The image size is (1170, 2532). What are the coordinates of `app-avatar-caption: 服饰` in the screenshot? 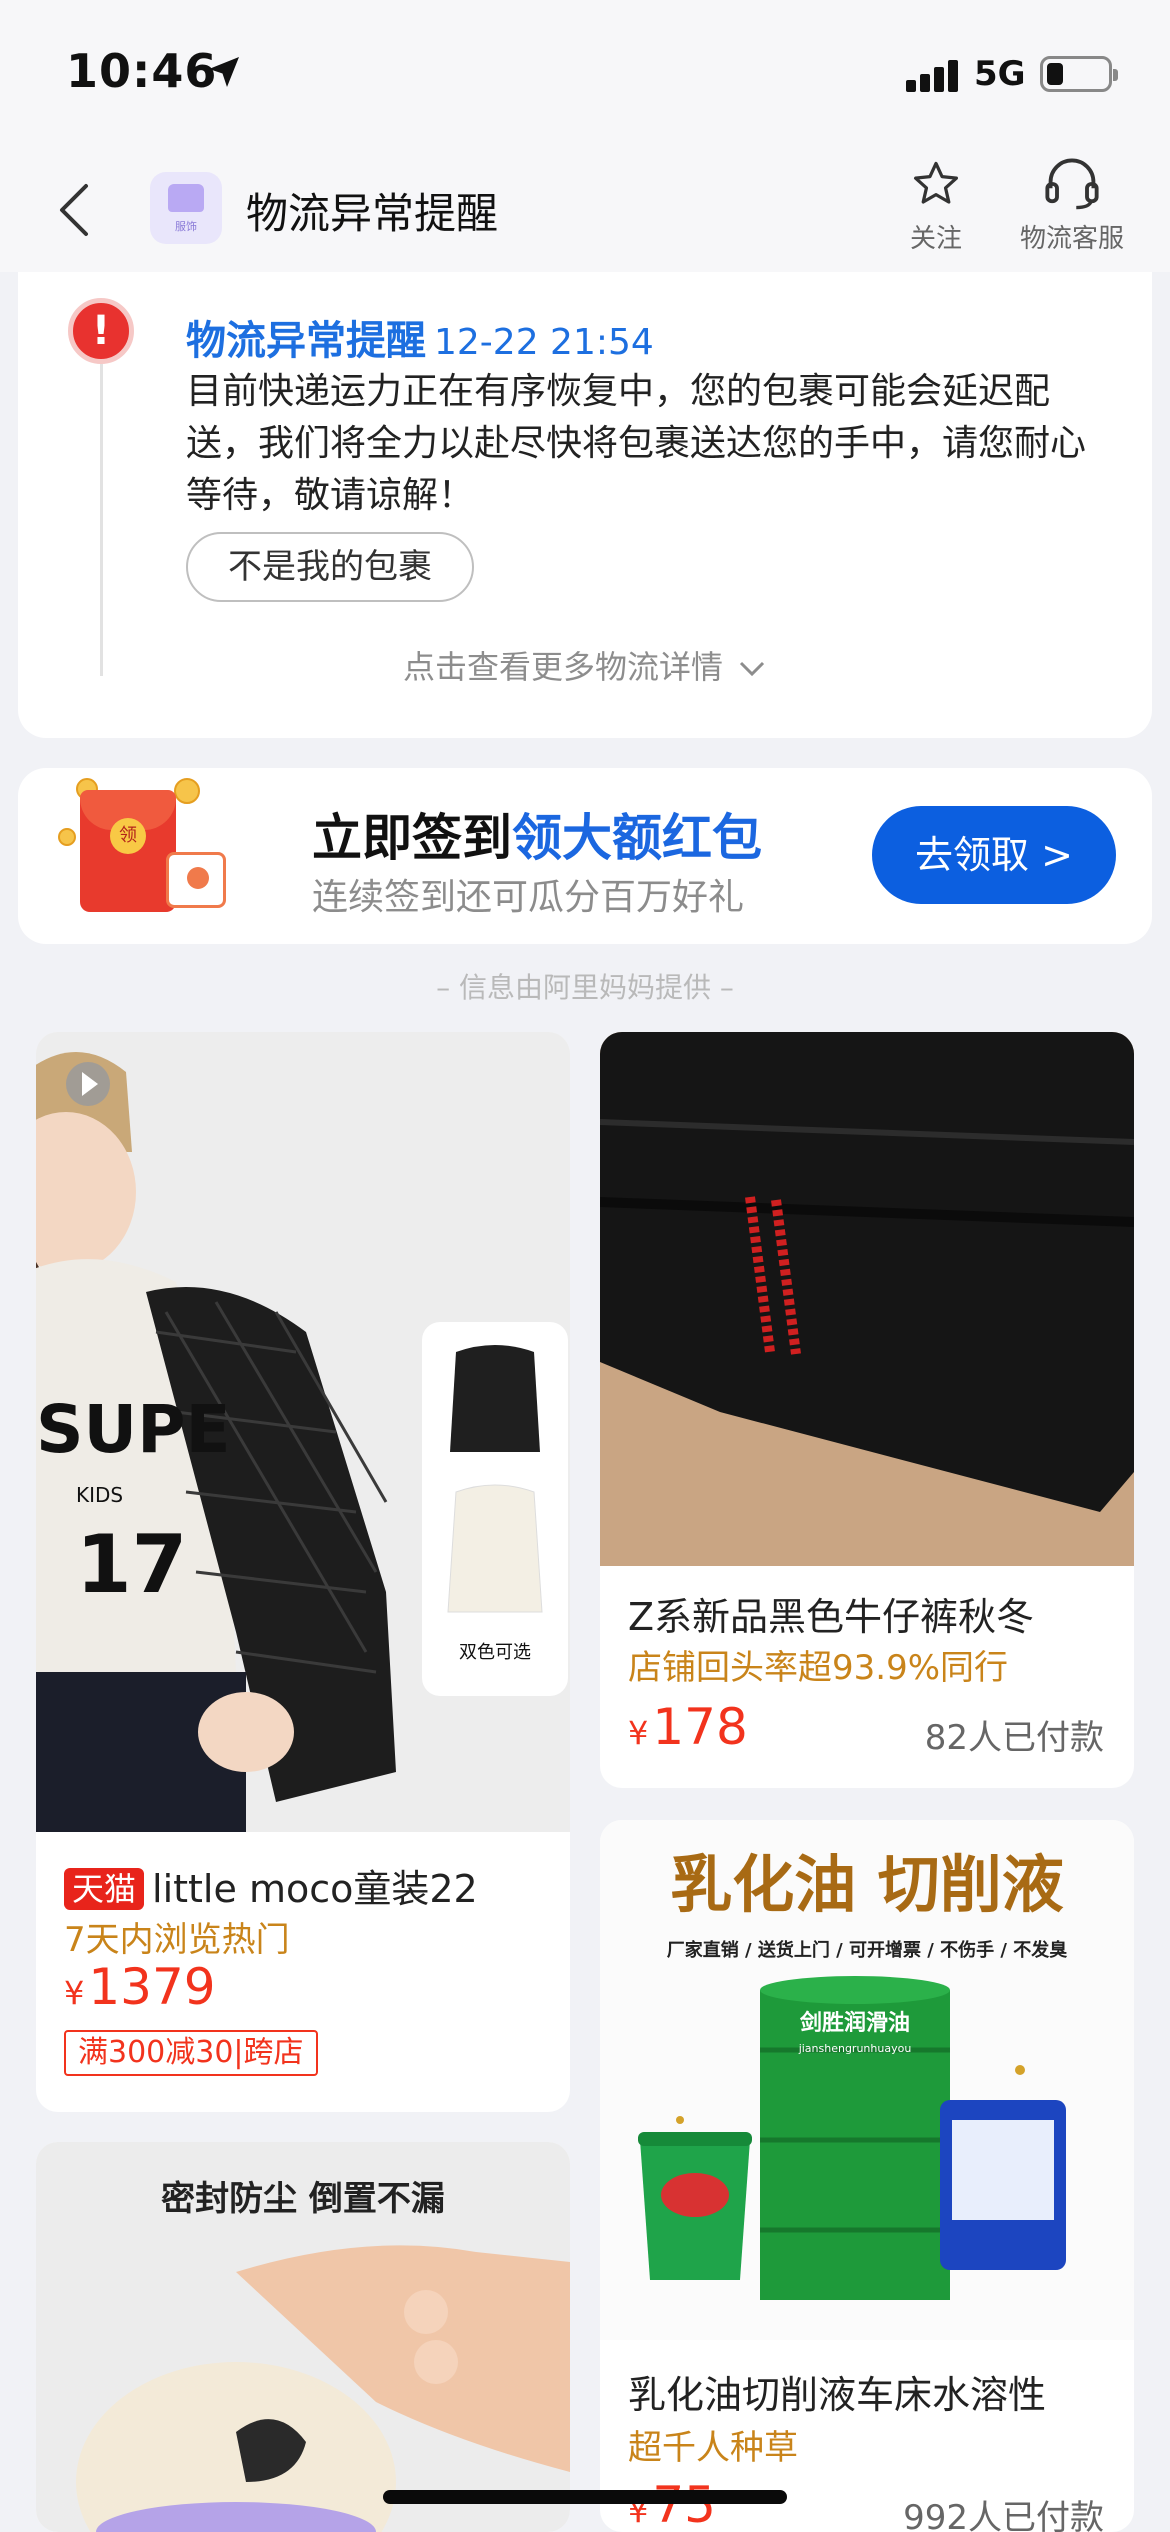 It's located at (186, 226).